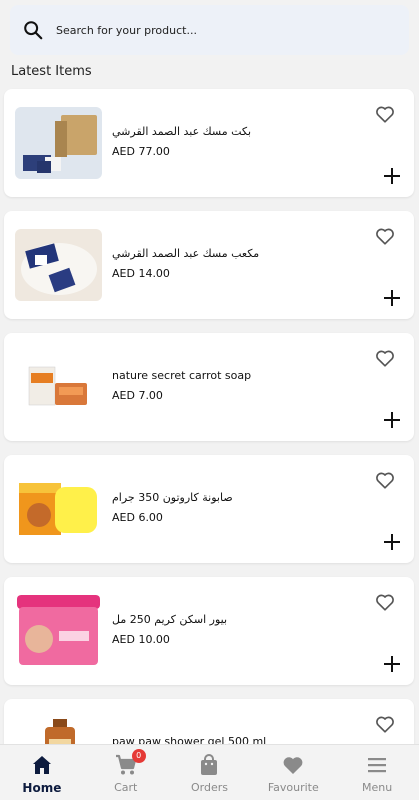 This screenshot has width=419, height=800. I want to click on product-price: AED 10.00, so click(141, 639).